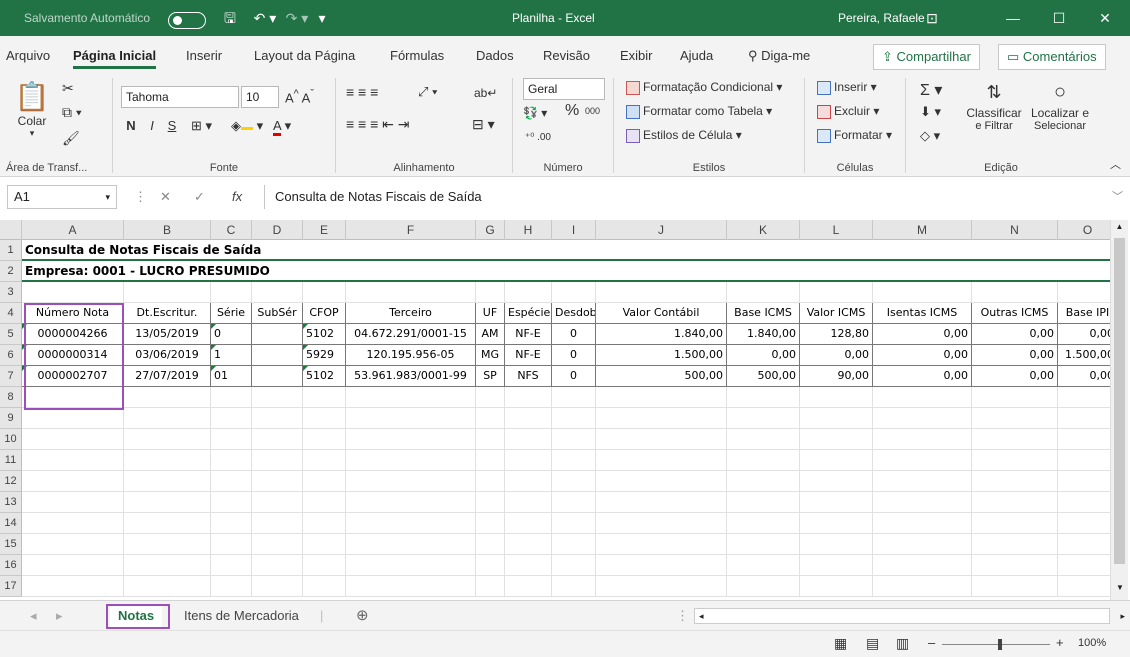 This screenshot has width=1130, height=657. What do you see at coordinates (1092, 643) in the screenshot?
I see `zoom-level: 100%` at bounding box center [1092, 643].